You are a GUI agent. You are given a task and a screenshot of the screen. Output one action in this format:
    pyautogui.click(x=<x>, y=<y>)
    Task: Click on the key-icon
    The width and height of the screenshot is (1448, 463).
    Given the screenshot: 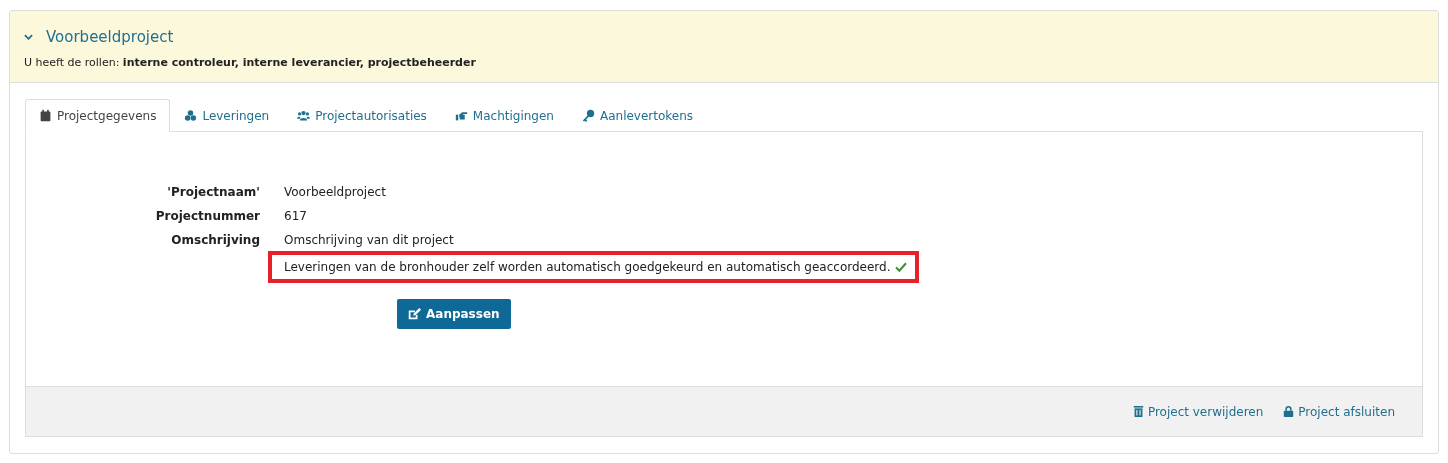 What is the action you would take?
    pyautogui.click(x=588, y=115)
    